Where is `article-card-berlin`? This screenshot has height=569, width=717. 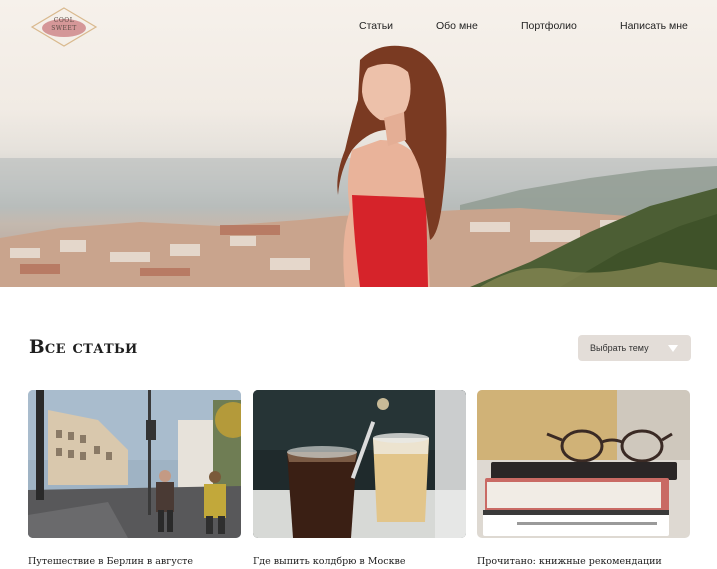
article-card-berlin is located at coordinates (134, 464).